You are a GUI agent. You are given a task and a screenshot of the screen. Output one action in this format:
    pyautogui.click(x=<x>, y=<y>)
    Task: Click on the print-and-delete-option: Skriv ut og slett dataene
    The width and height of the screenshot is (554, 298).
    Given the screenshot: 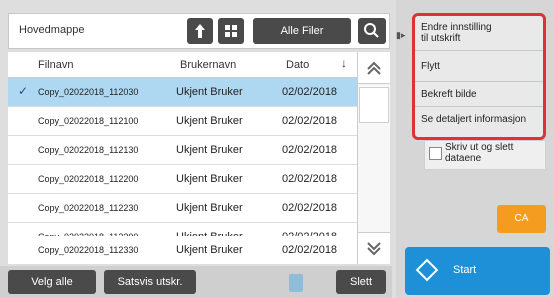 What is the action you would take?
    pyautogui.click(x=485, y=155)
    